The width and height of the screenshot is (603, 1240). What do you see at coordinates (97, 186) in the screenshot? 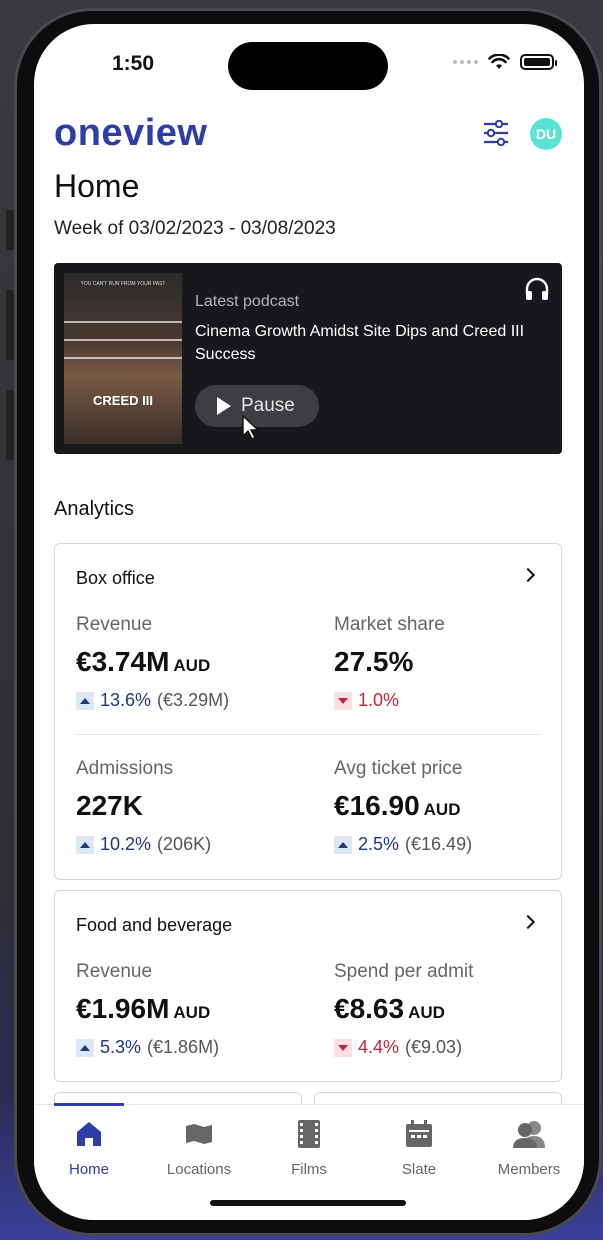
I see `page-title: Home` at bounding box center [97, 186].